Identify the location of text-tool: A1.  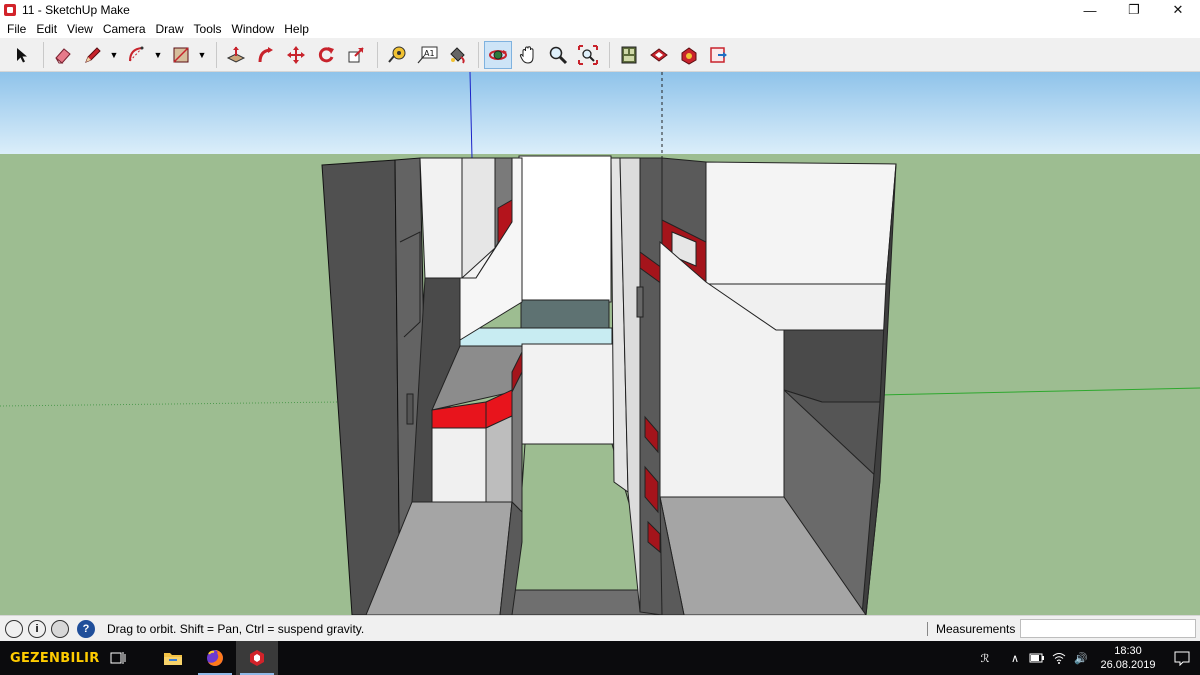
(427, 55).